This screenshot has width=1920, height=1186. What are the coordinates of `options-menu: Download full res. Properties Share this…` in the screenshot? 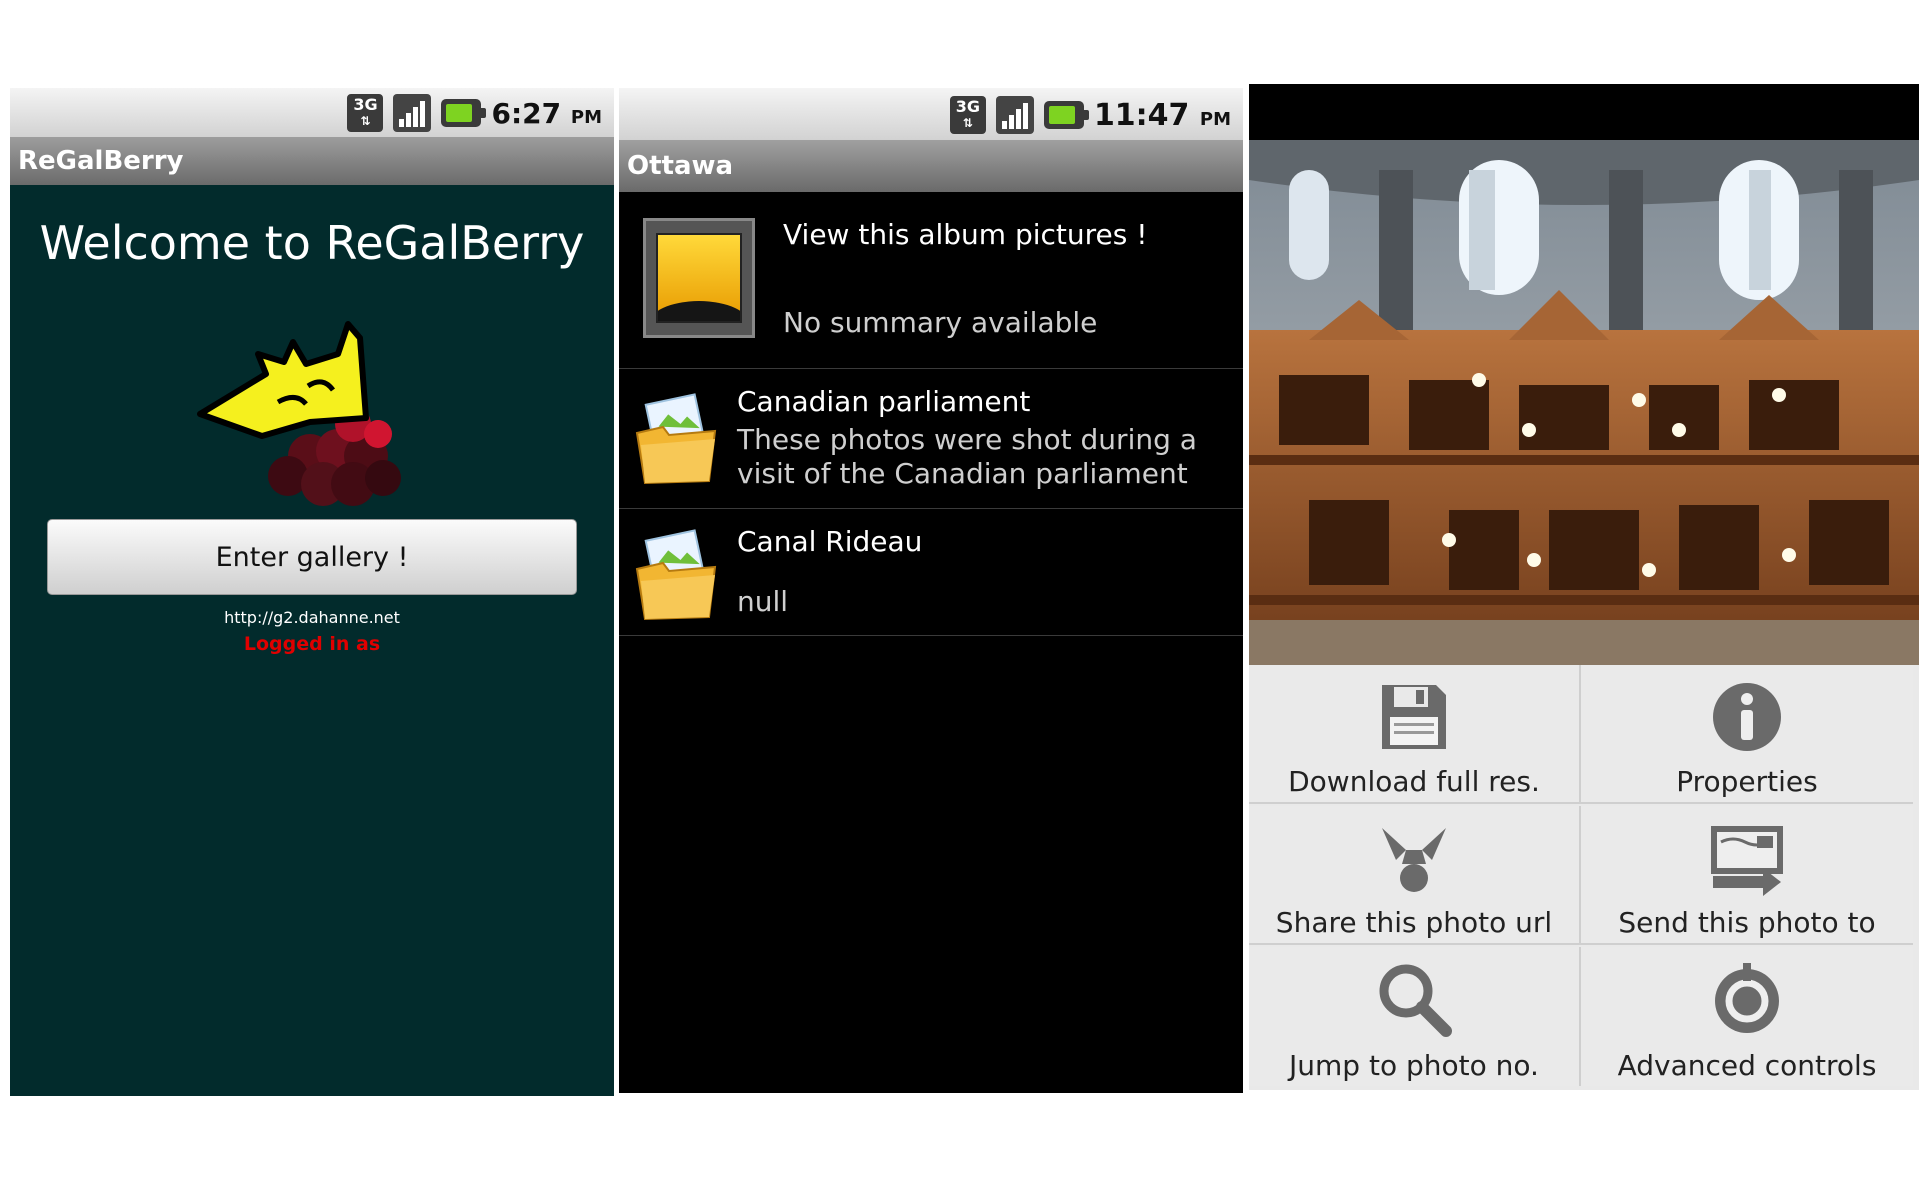 It's located at (1584, 877).